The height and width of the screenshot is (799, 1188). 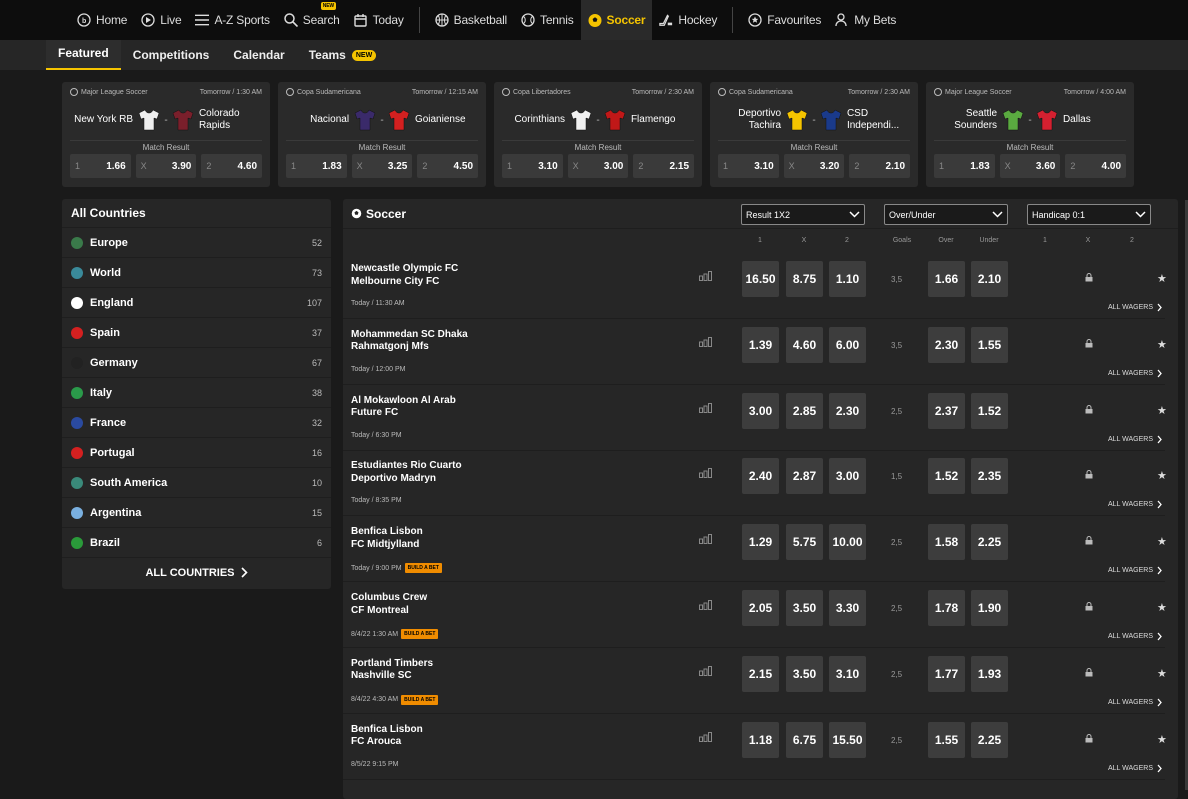 What do you see at coordinates (989, 279) in the screenshot?
I see `under-odds-button: 2.10` at bounding box center [989, 279].